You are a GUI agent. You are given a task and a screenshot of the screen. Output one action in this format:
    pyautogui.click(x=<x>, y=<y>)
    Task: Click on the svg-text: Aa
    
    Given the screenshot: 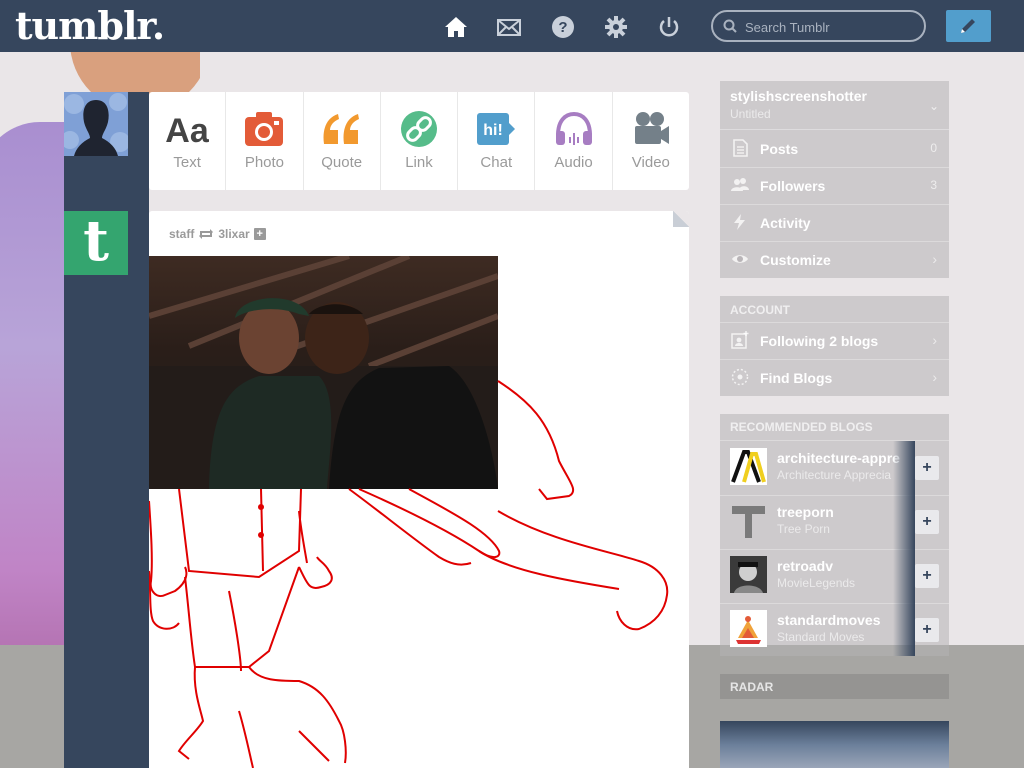 What is the action you would take?
    pyautogui.click(x=187, y=130)
    